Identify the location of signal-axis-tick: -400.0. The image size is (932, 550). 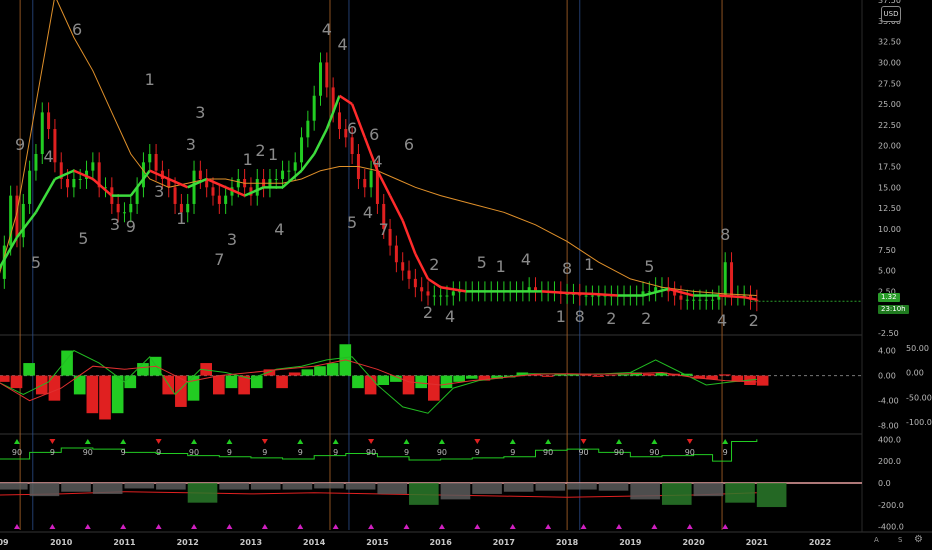
(891, 527).